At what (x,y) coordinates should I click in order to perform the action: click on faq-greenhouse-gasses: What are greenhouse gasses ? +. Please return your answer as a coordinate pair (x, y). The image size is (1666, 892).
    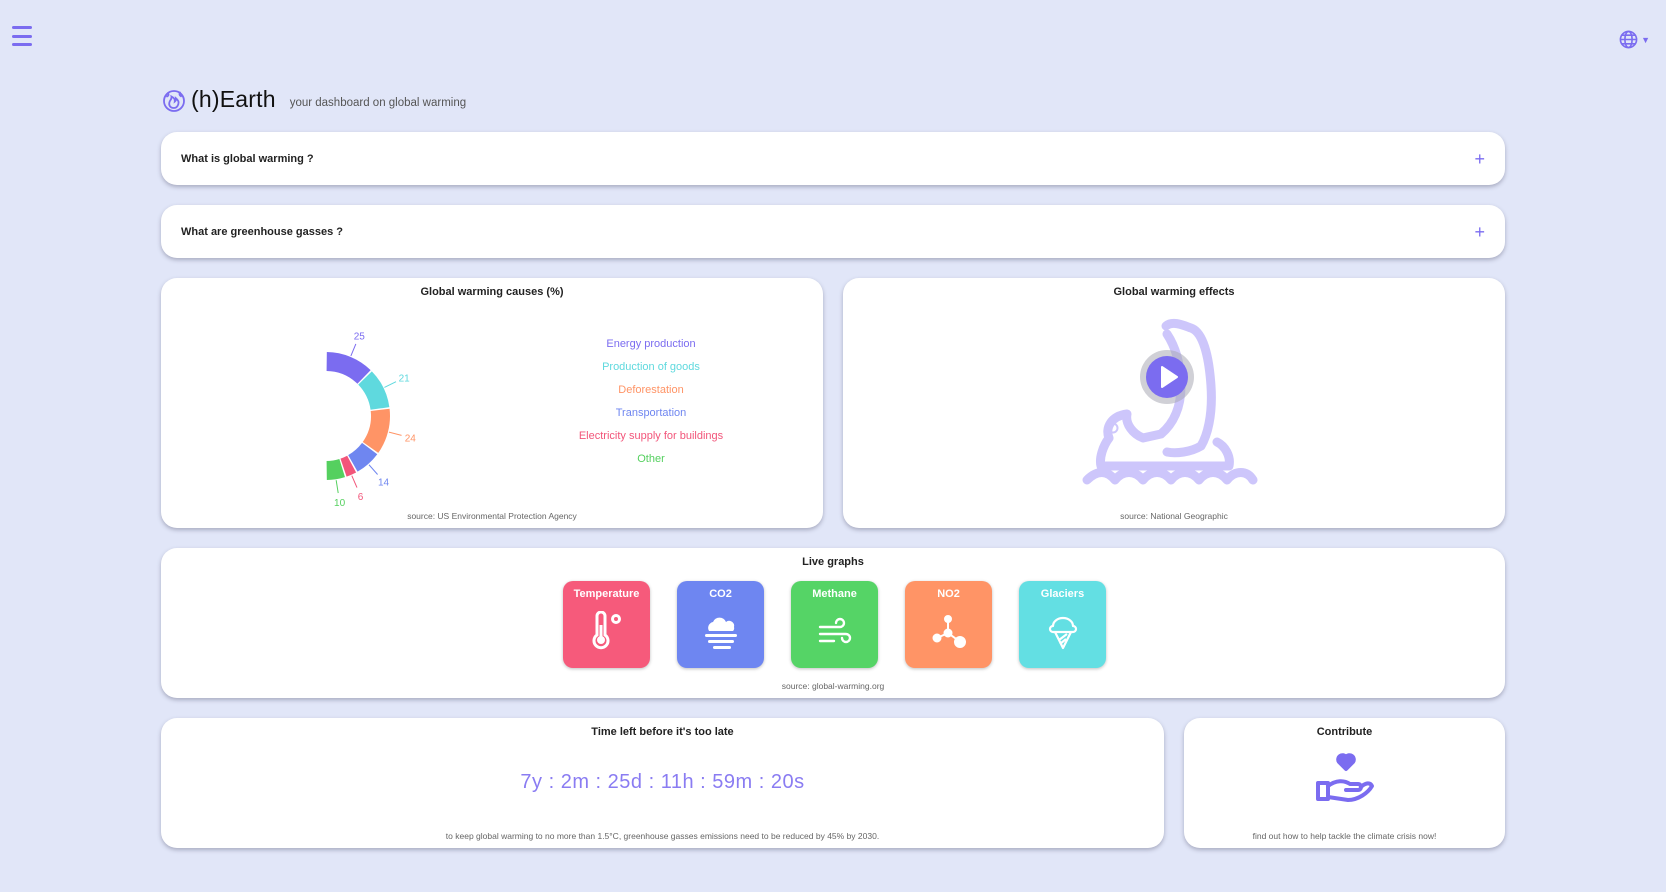
    Looking at the image, I should click on (833, 231).